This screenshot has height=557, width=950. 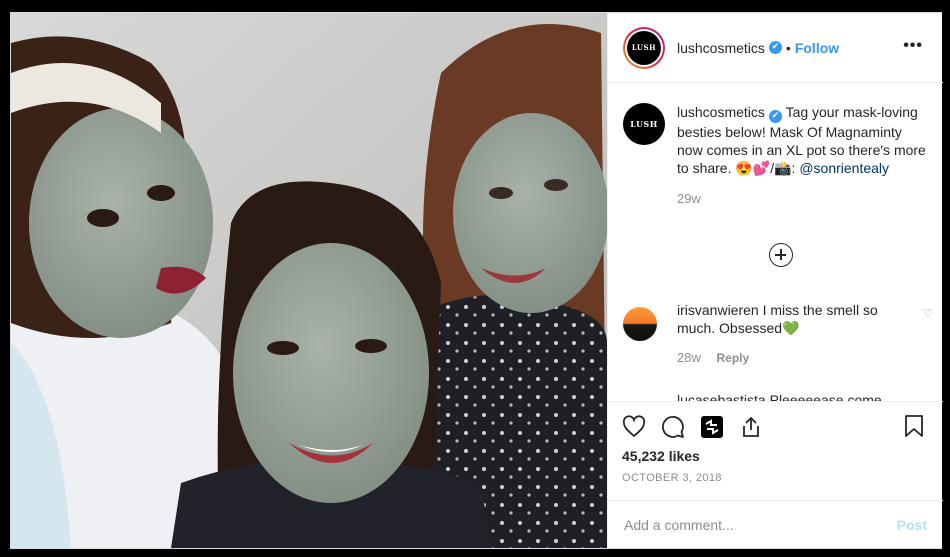 What do you see at coordinates (774, 456) in the screenshot?
I see `likes-count: 45,232 likes` at bounding box center [774, 456].